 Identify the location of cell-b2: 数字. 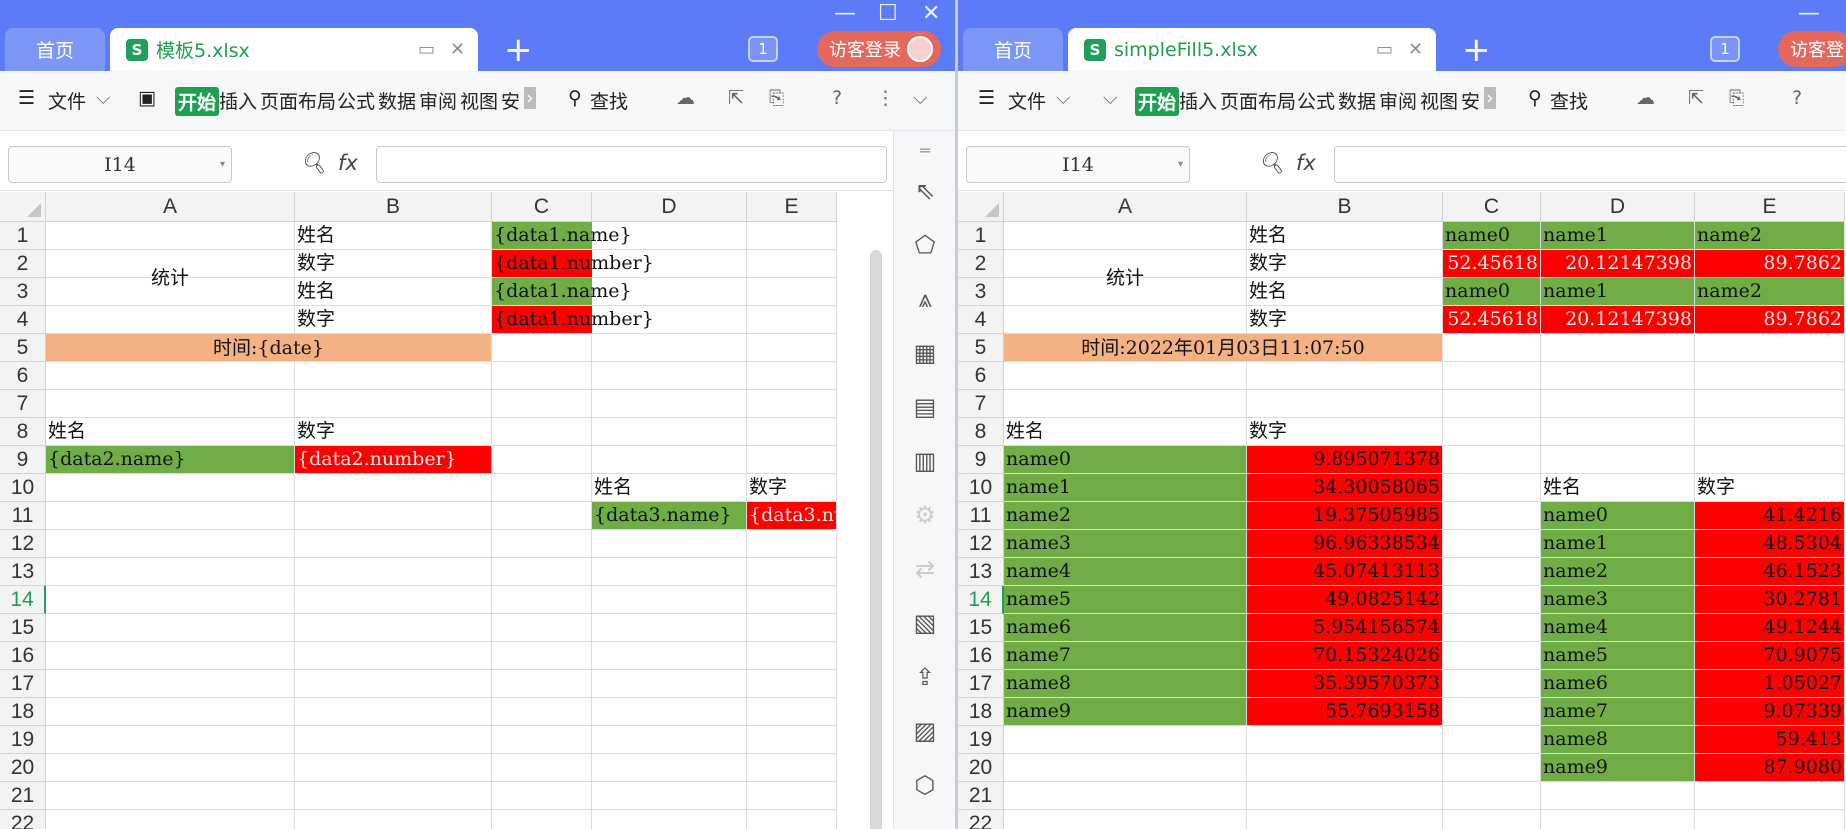
(393, 264).